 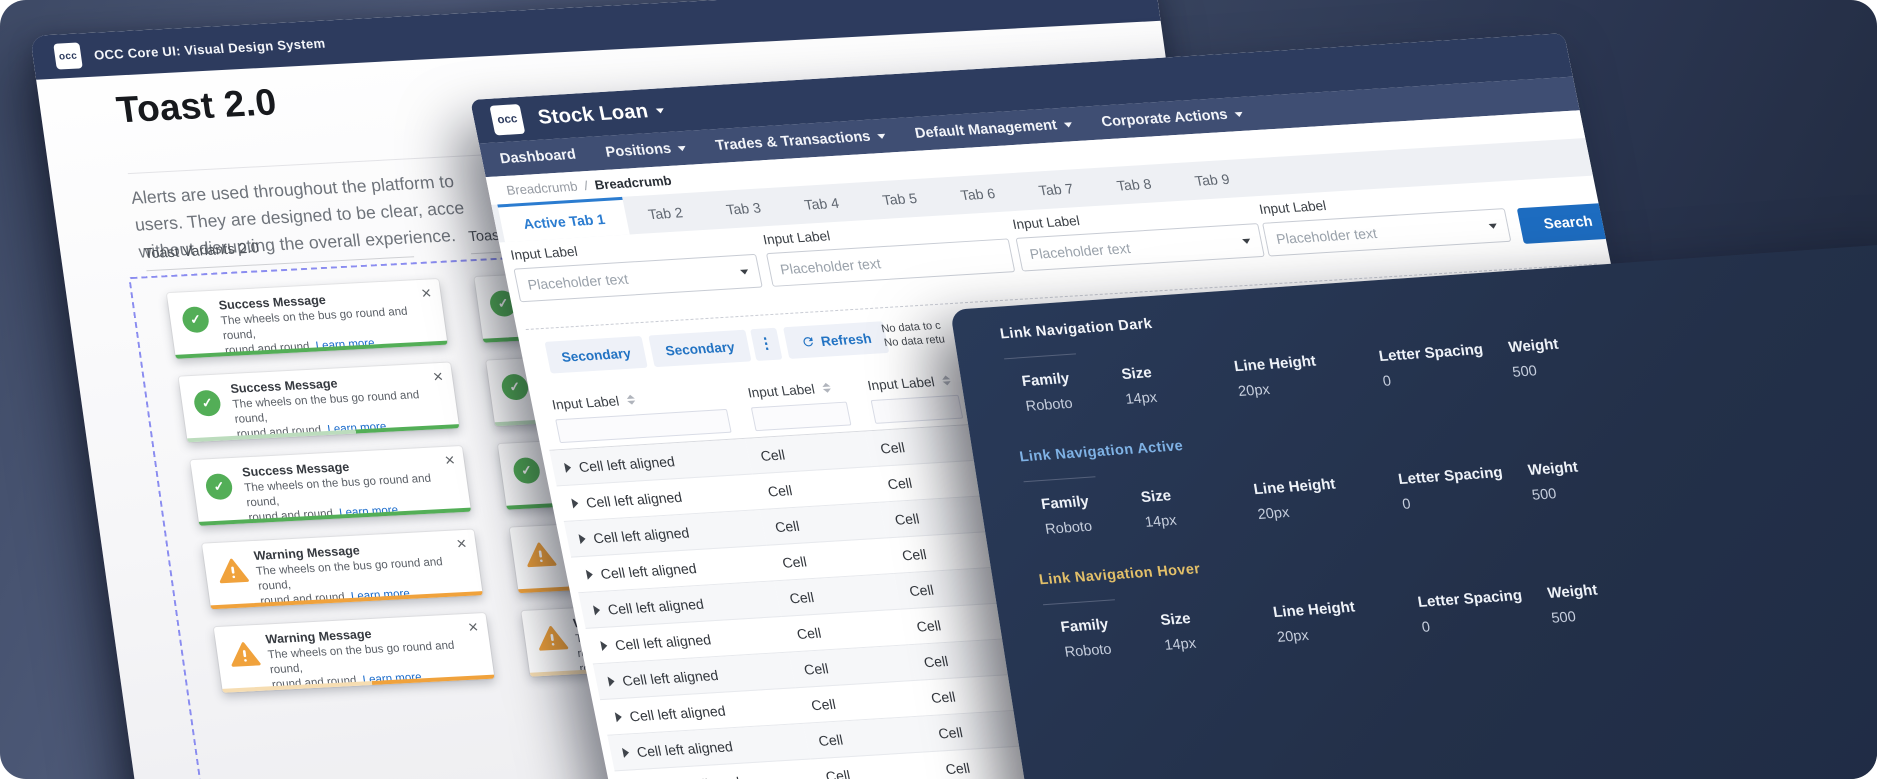 What do you see at coordinates (196, 106) in the screenshot?
I see `page-title: Toast 2.0` at bounding box center [196, 106].